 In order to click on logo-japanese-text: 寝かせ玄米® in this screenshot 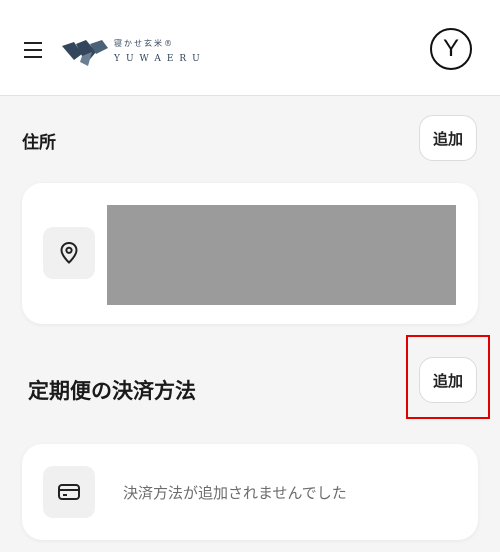, I will do `click(144, 43)`.